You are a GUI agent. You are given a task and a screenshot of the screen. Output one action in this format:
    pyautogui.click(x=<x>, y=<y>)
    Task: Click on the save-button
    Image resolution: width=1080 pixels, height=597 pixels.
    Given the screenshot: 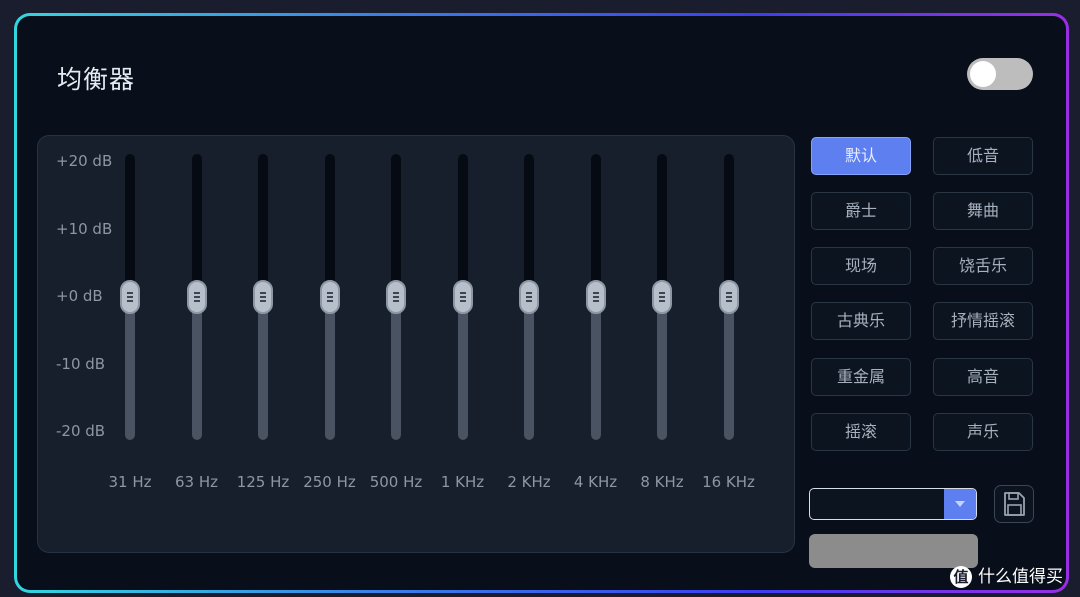 What is the action you would take?
    pyautogui.click(x=1014, y=504)
    